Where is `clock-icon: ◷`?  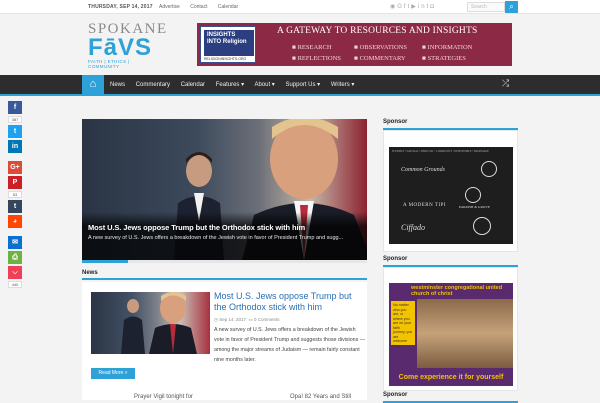 clock-icon: ◷ is located at coordinates (216, 319).